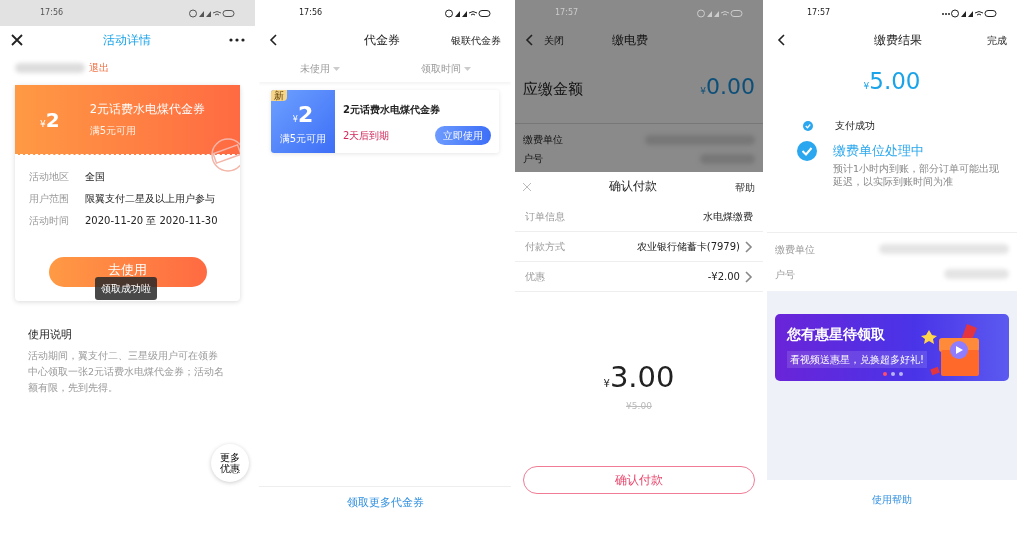  Describe the element at coordinates (385, 502) in the screenshot. I see `more-vouchers-link: 领取更多代金券` at that location.